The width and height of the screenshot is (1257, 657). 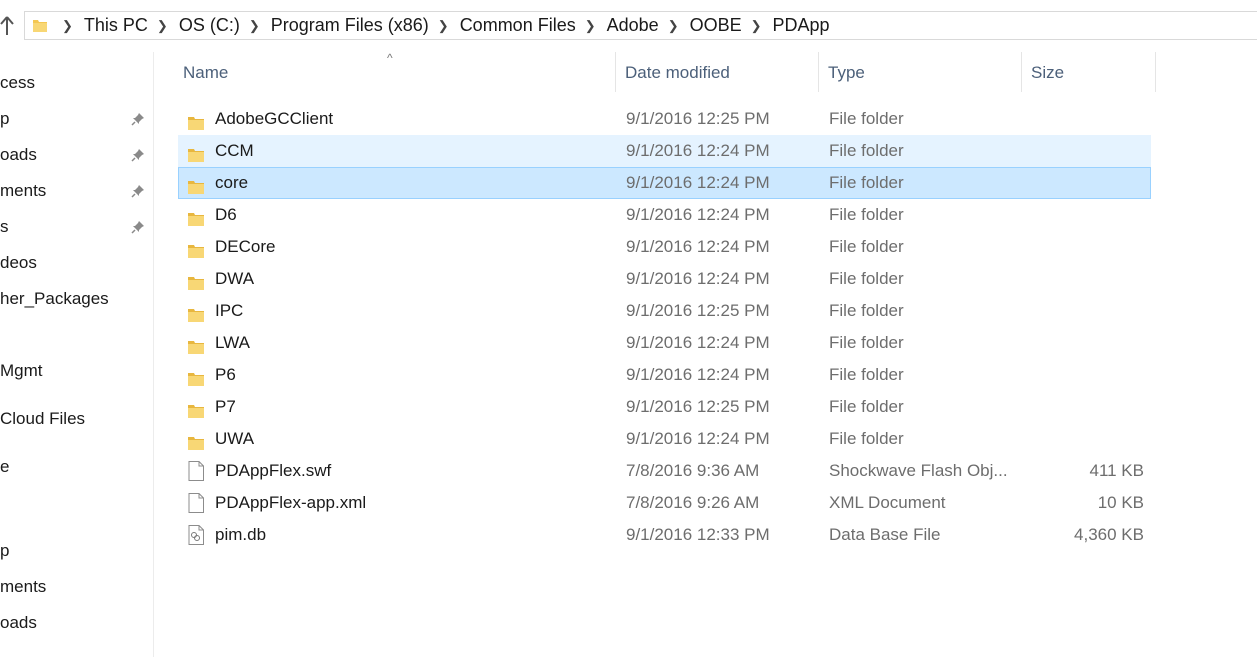 I want to click on breadcrumb-item: This PC, so click(x=116, y=25).